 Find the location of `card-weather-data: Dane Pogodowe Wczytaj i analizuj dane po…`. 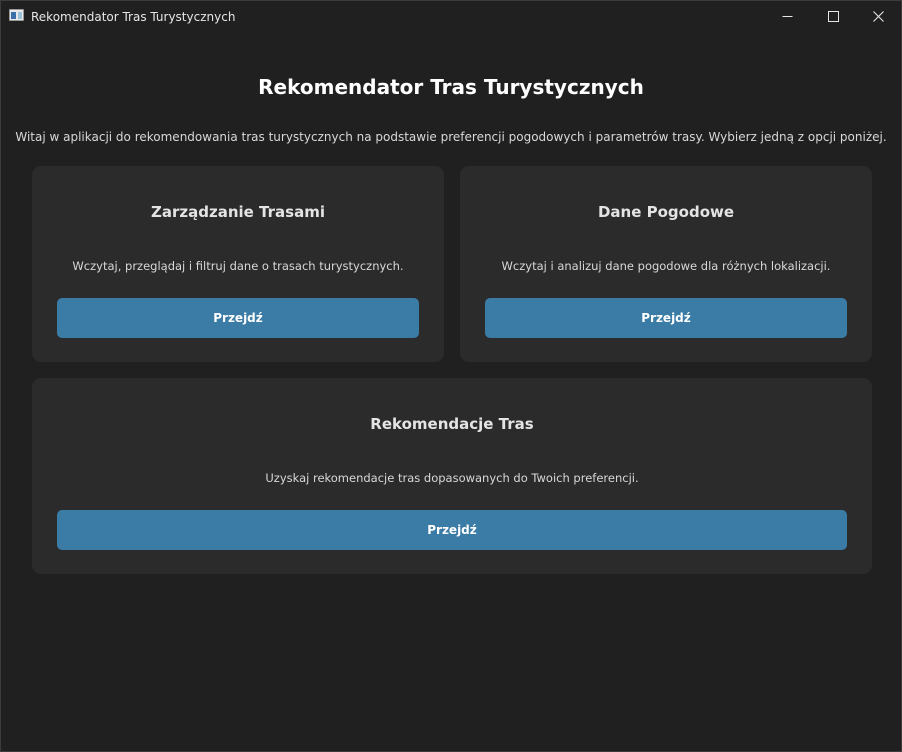

card-weather-data: Dane Pogodowe Wczytaj i analizuj dane po… is located at coordinates (666, 264).